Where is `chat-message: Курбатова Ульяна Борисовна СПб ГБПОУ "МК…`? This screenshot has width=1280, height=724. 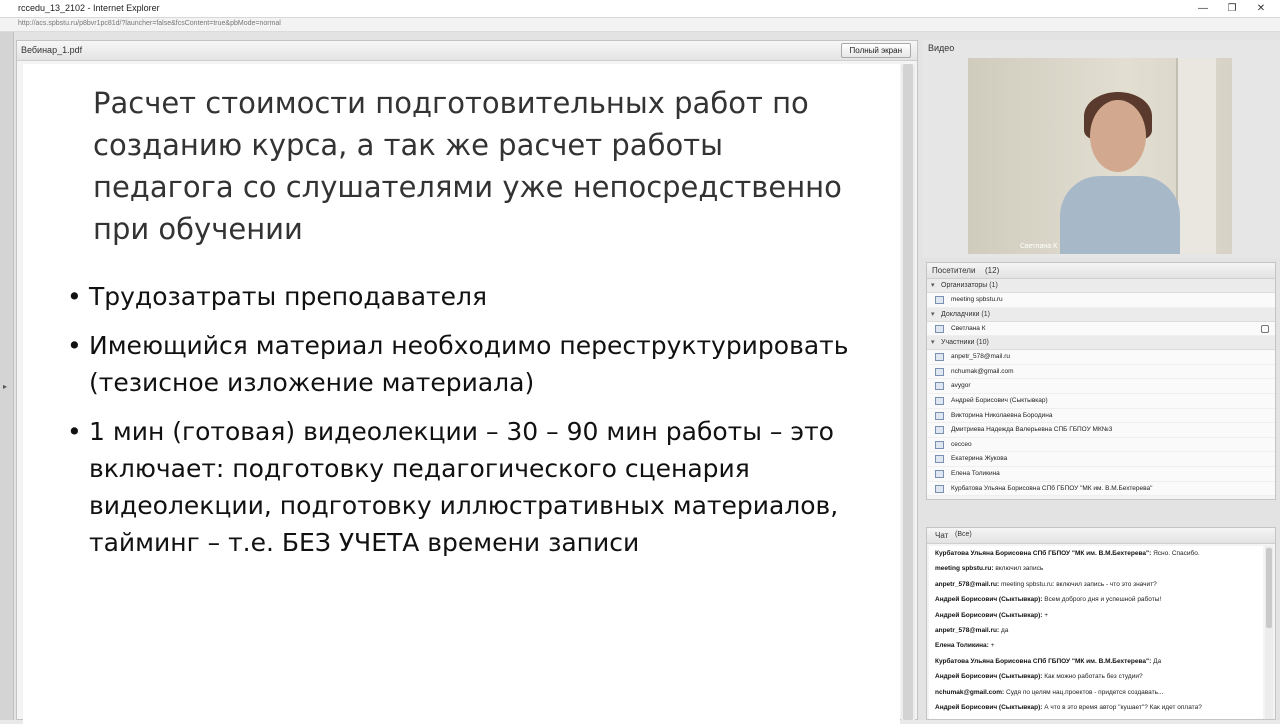 chat-message: Курбатова Ульяна Борисовна СПб ГБПОУ "МК… is located at coordinates (1096, 661).